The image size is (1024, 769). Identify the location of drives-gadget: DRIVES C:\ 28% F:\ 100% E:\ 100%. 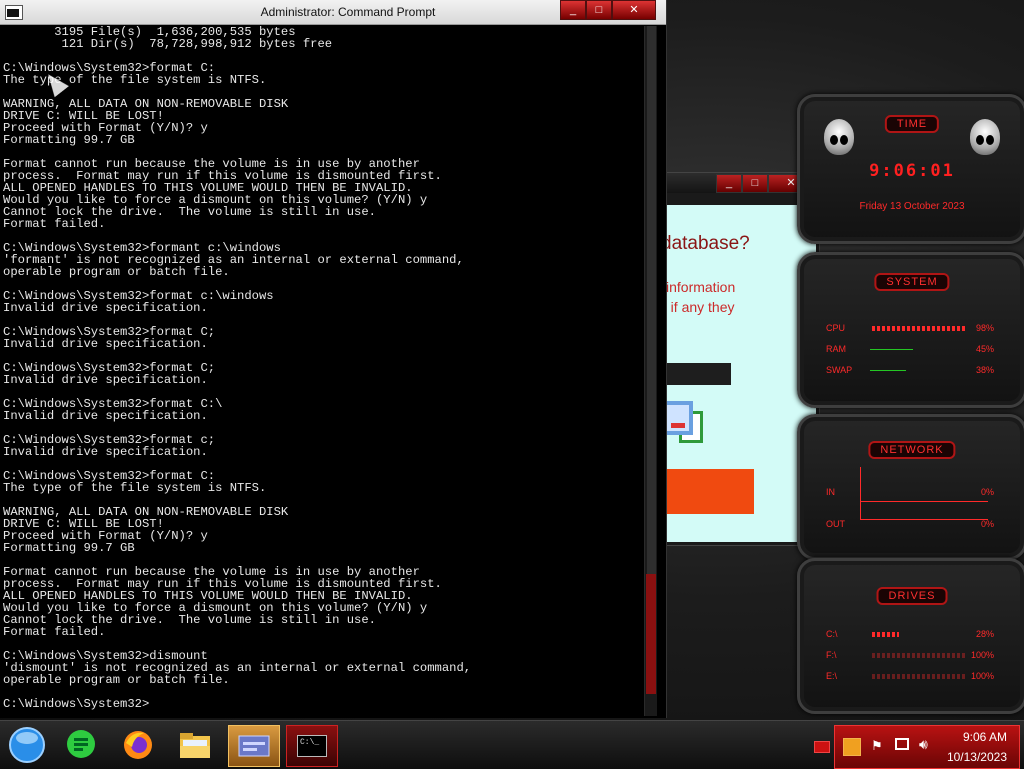
(910, 636).